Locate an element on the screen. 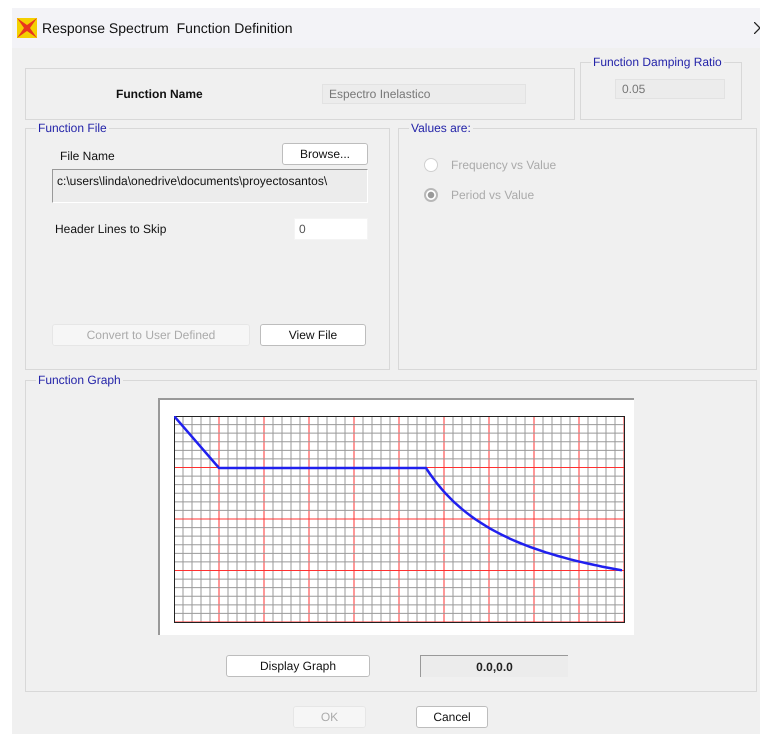 Image resolution: width=760 pixels, height=734 pixels. damping-ratio-field: 0.05 is located at coordinates (670, 89).